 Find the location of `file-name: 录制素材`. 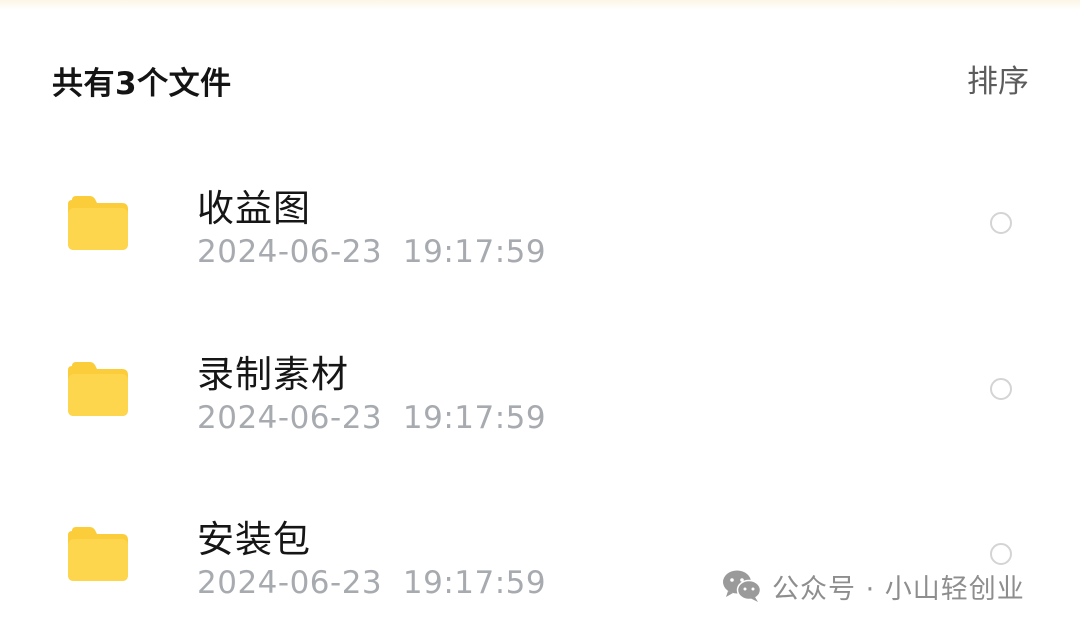

file-name: 录制素材 is located at coordinates (273, 374).